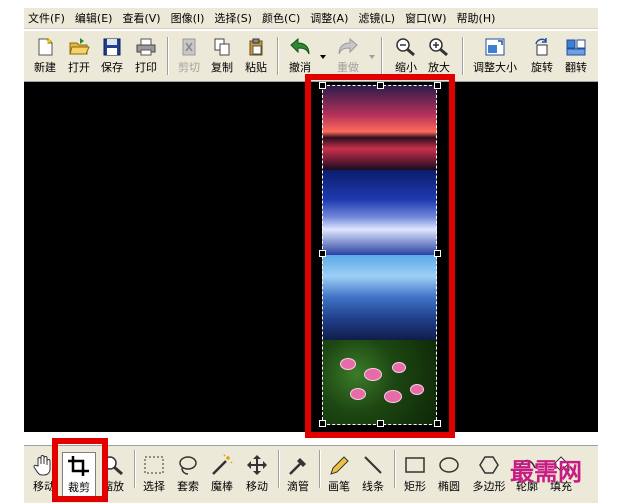 Image resolution: width=621 pixels, height=503 pixels. What do you see at coordinates (348, 46) in the screenshot?
I see `redo-arrow-icon` at bounding box center [348, 46].